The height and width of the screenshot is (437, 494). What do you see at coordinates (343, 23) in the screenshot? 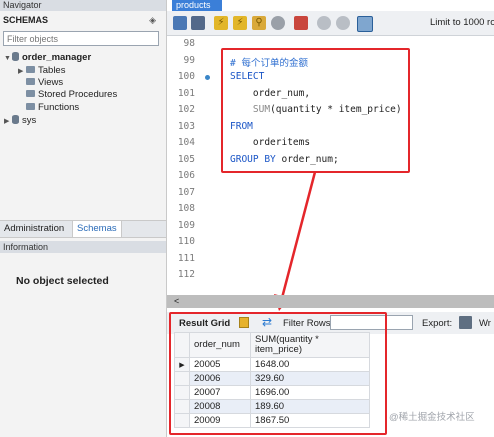
I see `rollback-icon` at bounding box center [343, 23].